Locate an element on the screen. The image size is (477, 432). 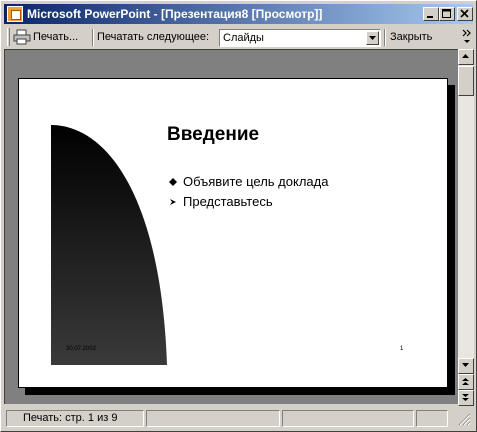
scroll-up-button is located at coordinates (466, 57).